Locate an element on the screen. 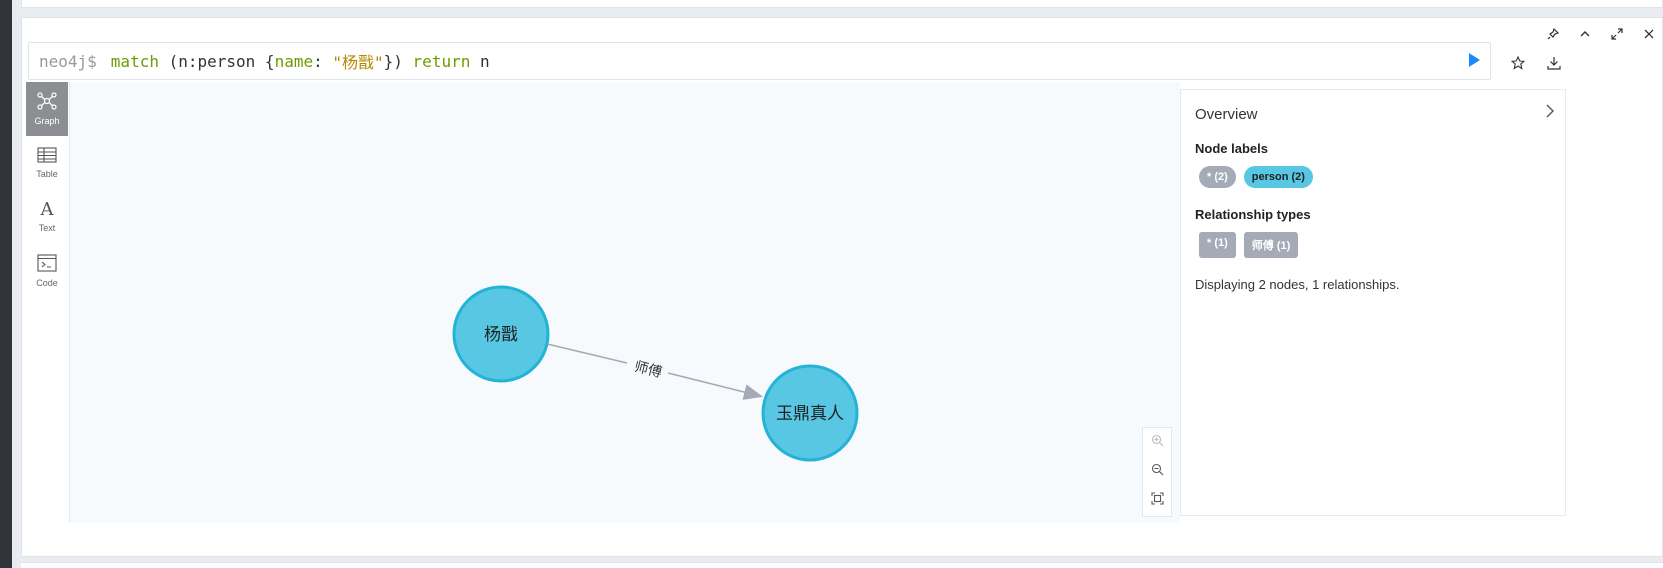  node-label-pills: * (2) person (2) is located at coordinates (1373, 177).